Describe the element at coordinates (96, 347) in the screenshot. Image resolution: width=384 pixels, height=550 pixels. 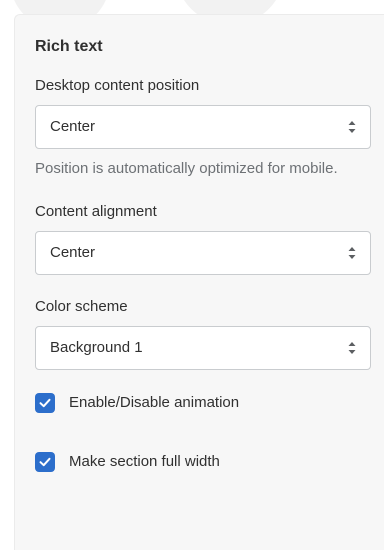
I see `color-scheme-value: Background 1` at that location.